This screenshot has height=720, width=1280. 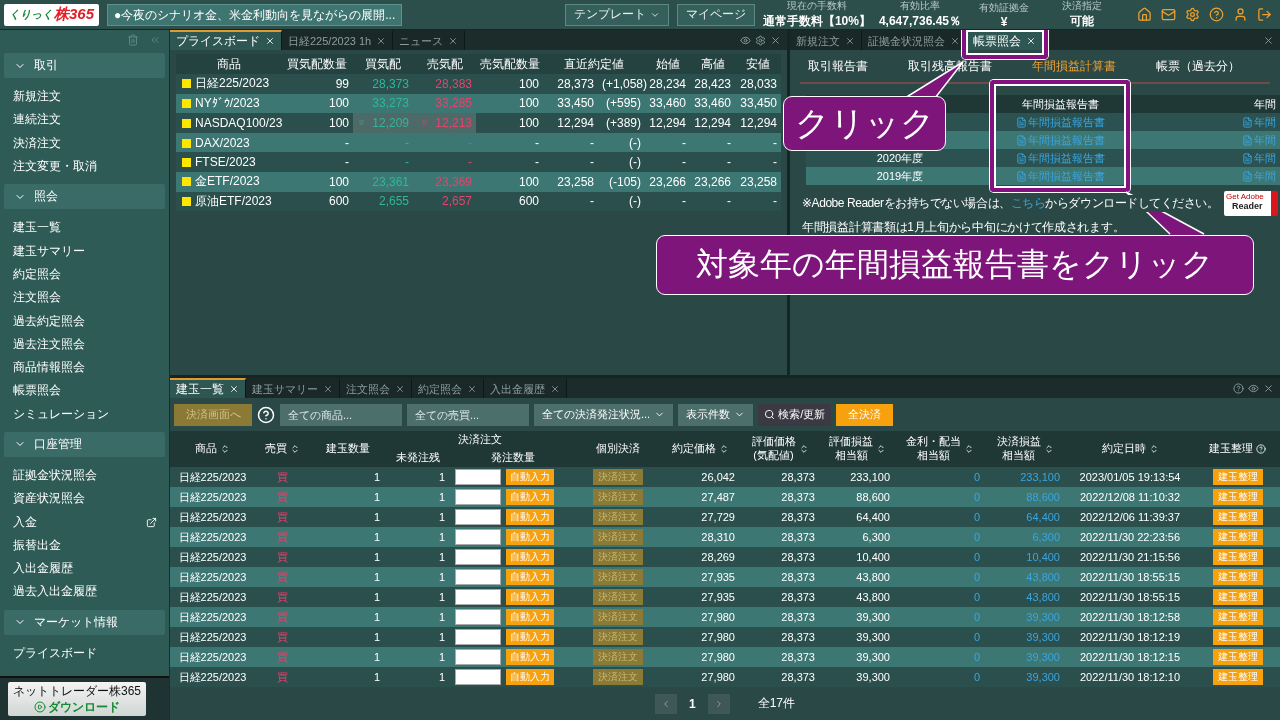 I want to click on sidebar-item: 決済注文, so click(x=84, y=143).